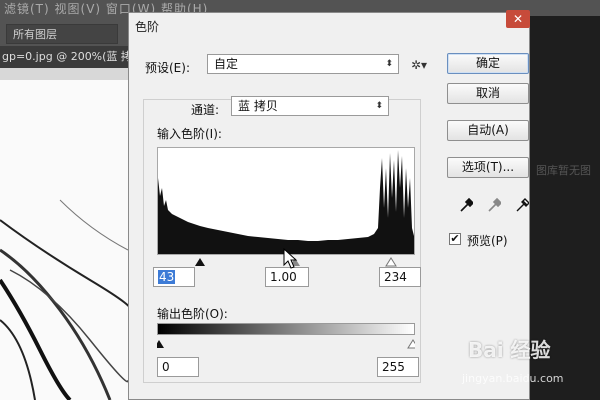 Image resolution: width=600 pixels, height=400 pixels. What do you see at coordinates (518, 19) in the screenshot?
I see `close-button: ✕` at bounding box center [518, 19].